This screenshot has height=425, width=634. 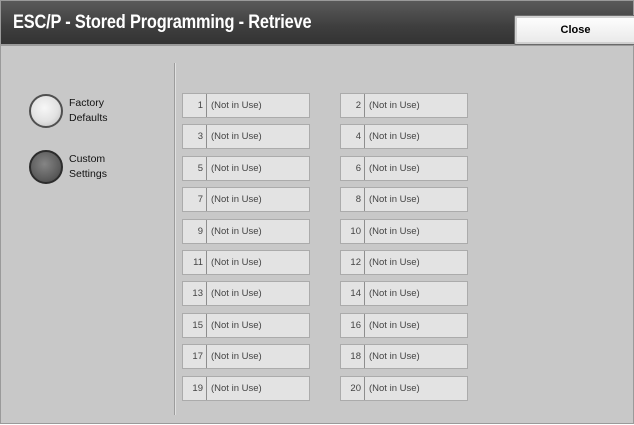 I want to click on slot-number: 17, so click(x=195, y=357).